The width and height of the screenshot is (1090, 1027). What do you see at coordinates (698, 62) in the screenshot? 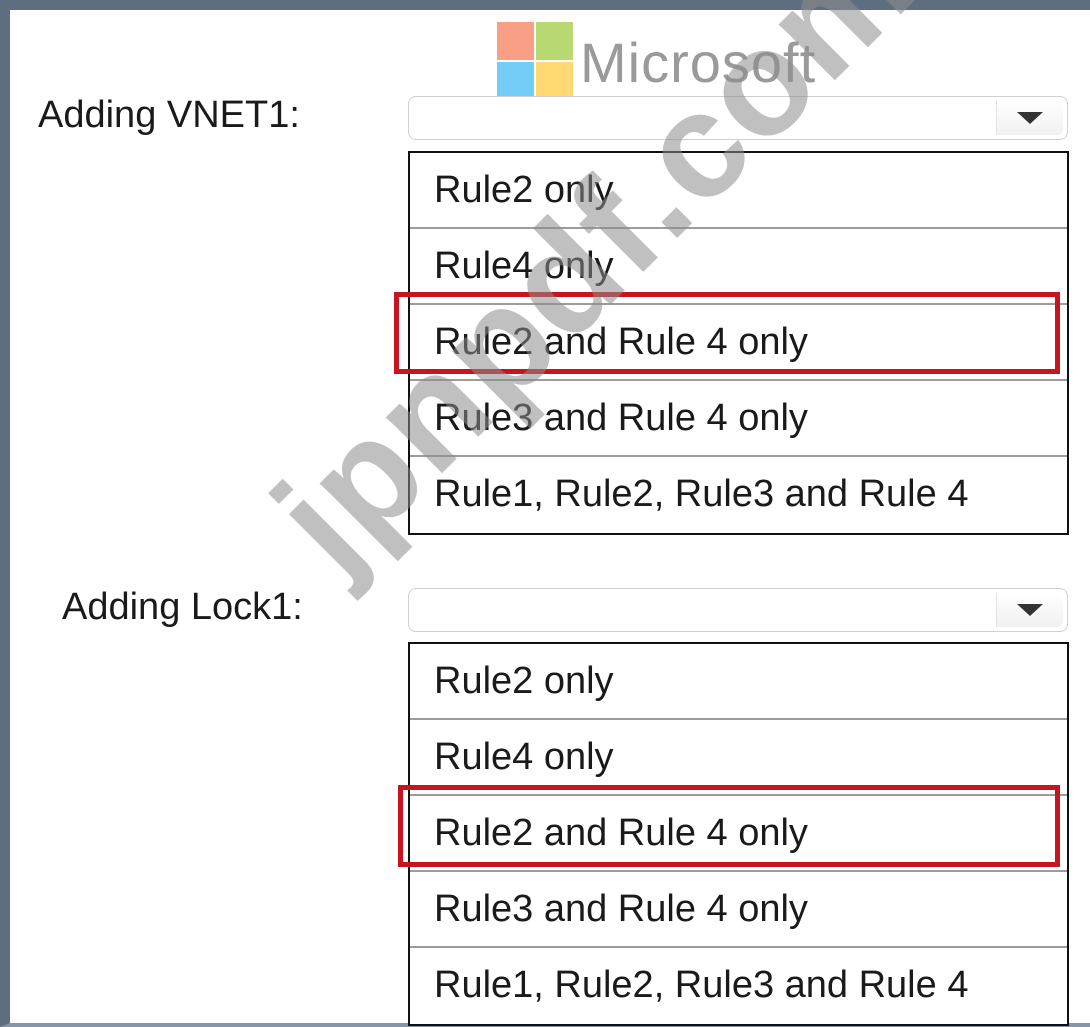
I see `logo-wordmark: Microsoft` at bounding box center [698, 62].